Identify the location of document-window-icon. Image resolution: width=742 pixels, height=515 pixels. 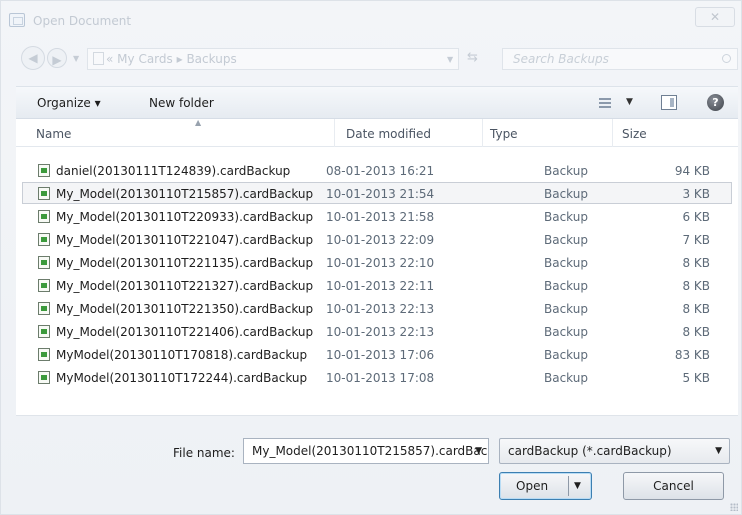
(17, 20).